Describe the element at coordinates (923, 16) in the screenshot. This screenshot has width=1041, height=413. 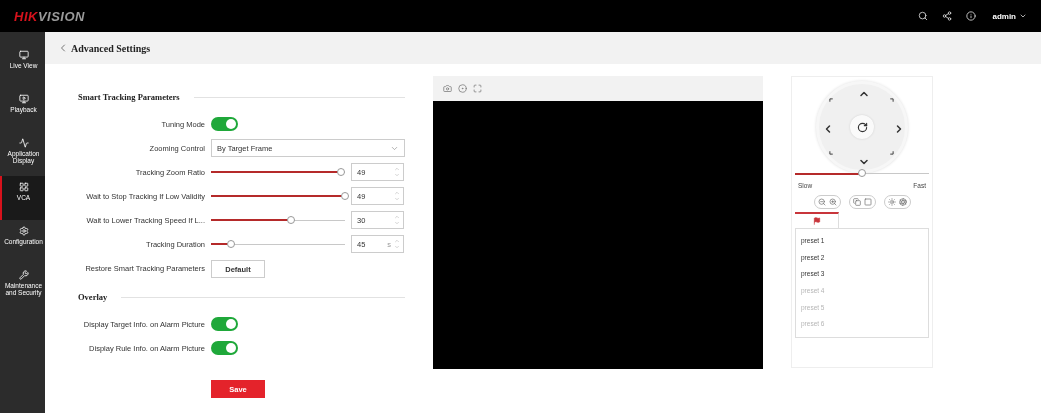
I see `search-icon` at that location.